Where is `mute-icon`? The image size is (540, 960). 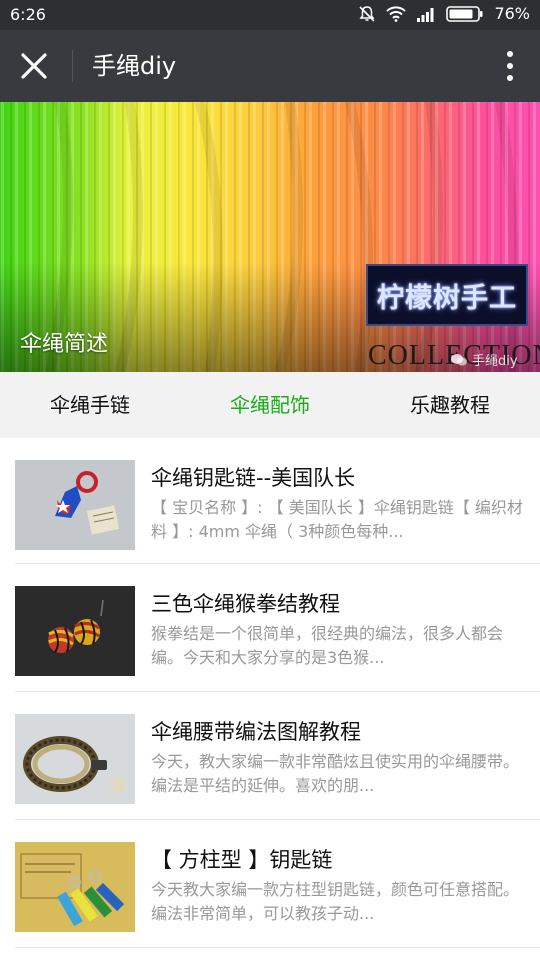
mute-icon is located at coordinates (367, 14).